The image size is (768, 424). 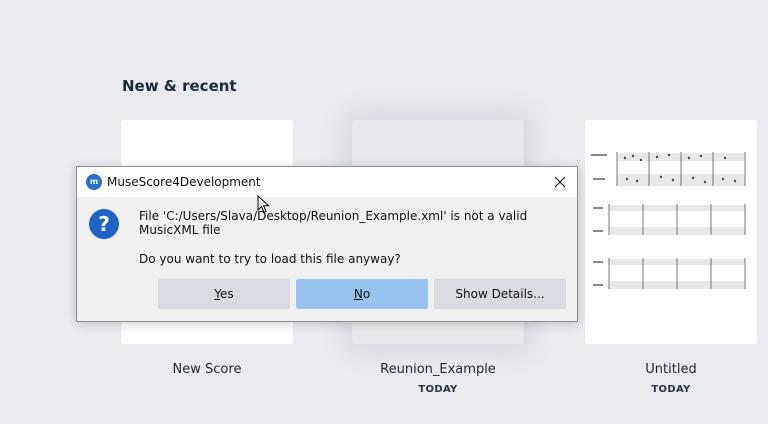 What do you see at coordinates (438, 389) in the screenshot?
I see `card-date-reunion: TODAY` at bounding box center [438, 389].